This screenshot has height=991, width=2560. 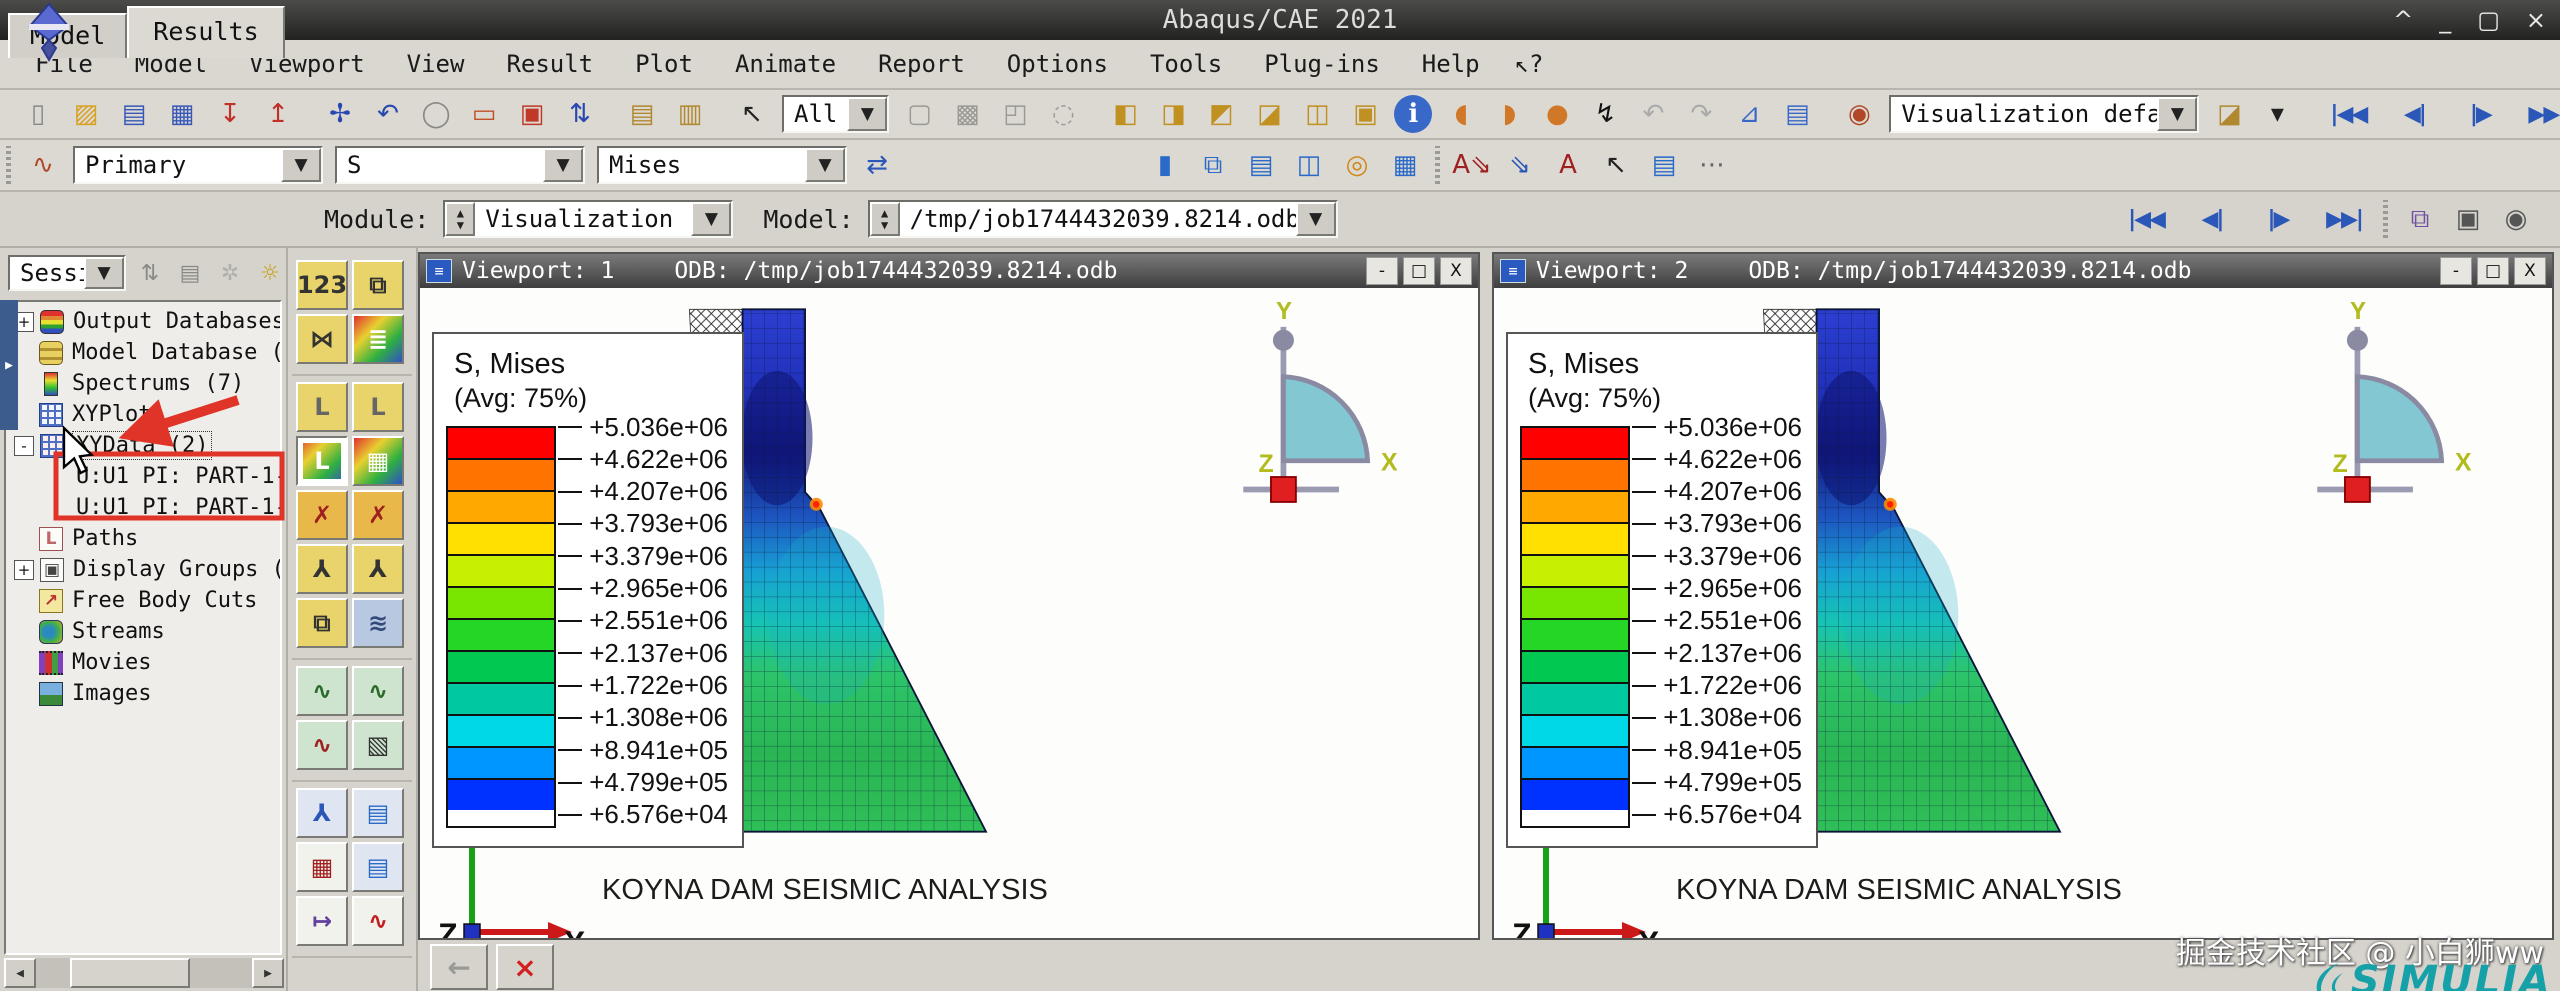 What do you see at coordinates (967, 114) in the screenshot?
I see `selection-filter-groups-icon: ▩` at bounding box center [967, 114].